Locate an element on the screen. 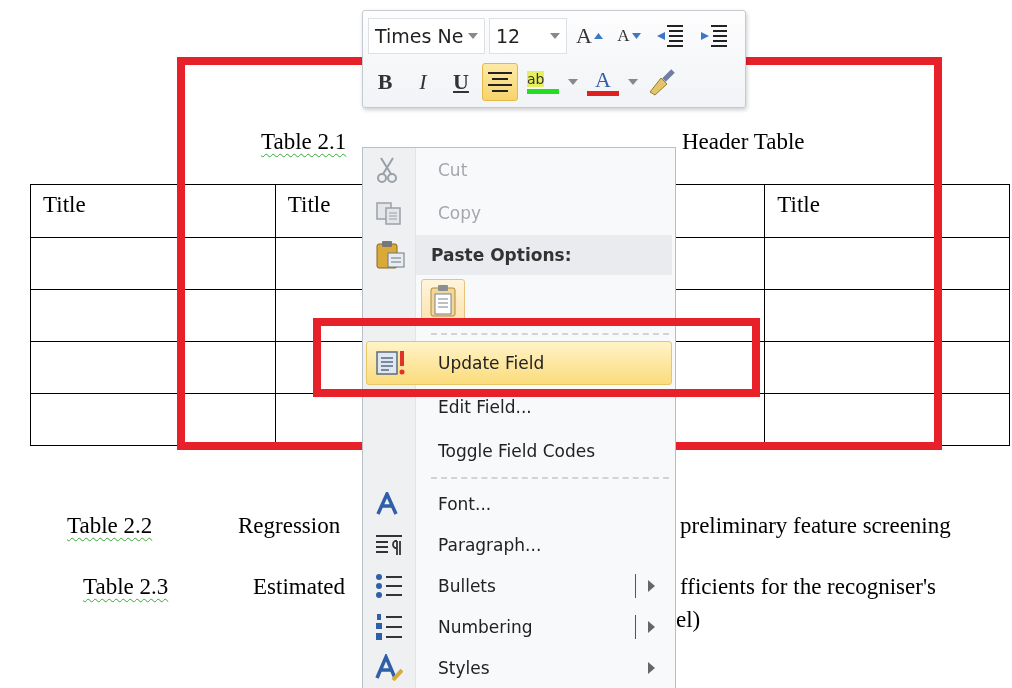  caption-number: Table 2.1 is located at coordinates (304, 142).